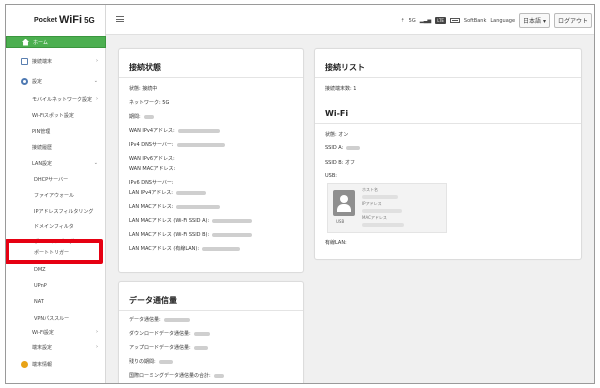  Describe the element at coordinates (56, 302) in the screenshot. I see `sidebar-item-nat: NAT` at that location.